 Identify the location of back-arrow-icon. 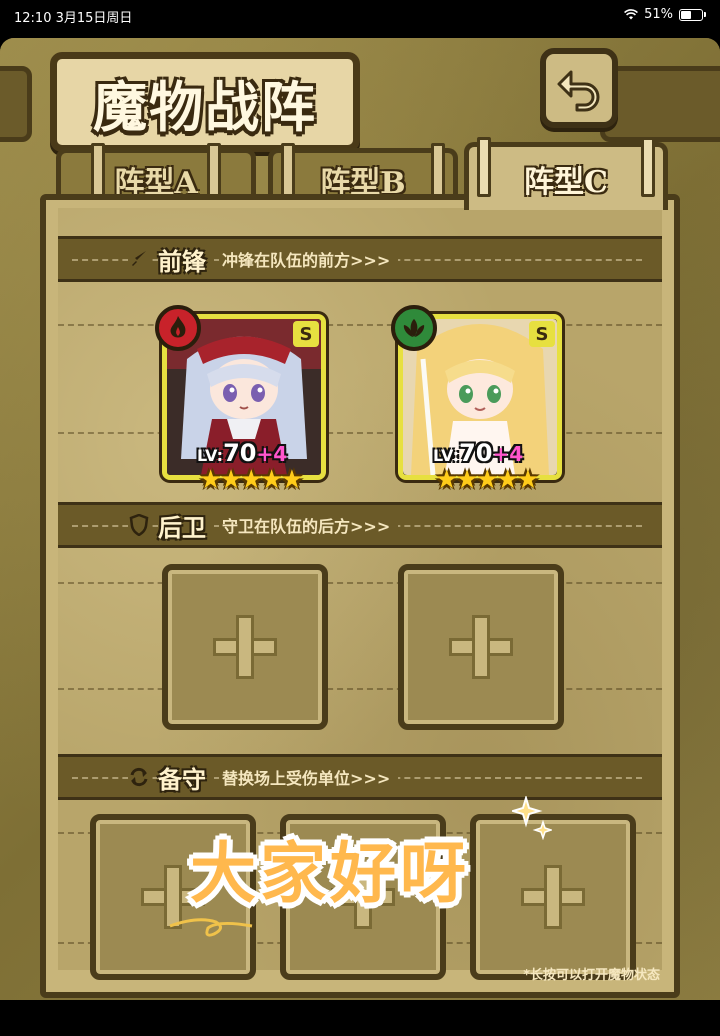
(578, 91).